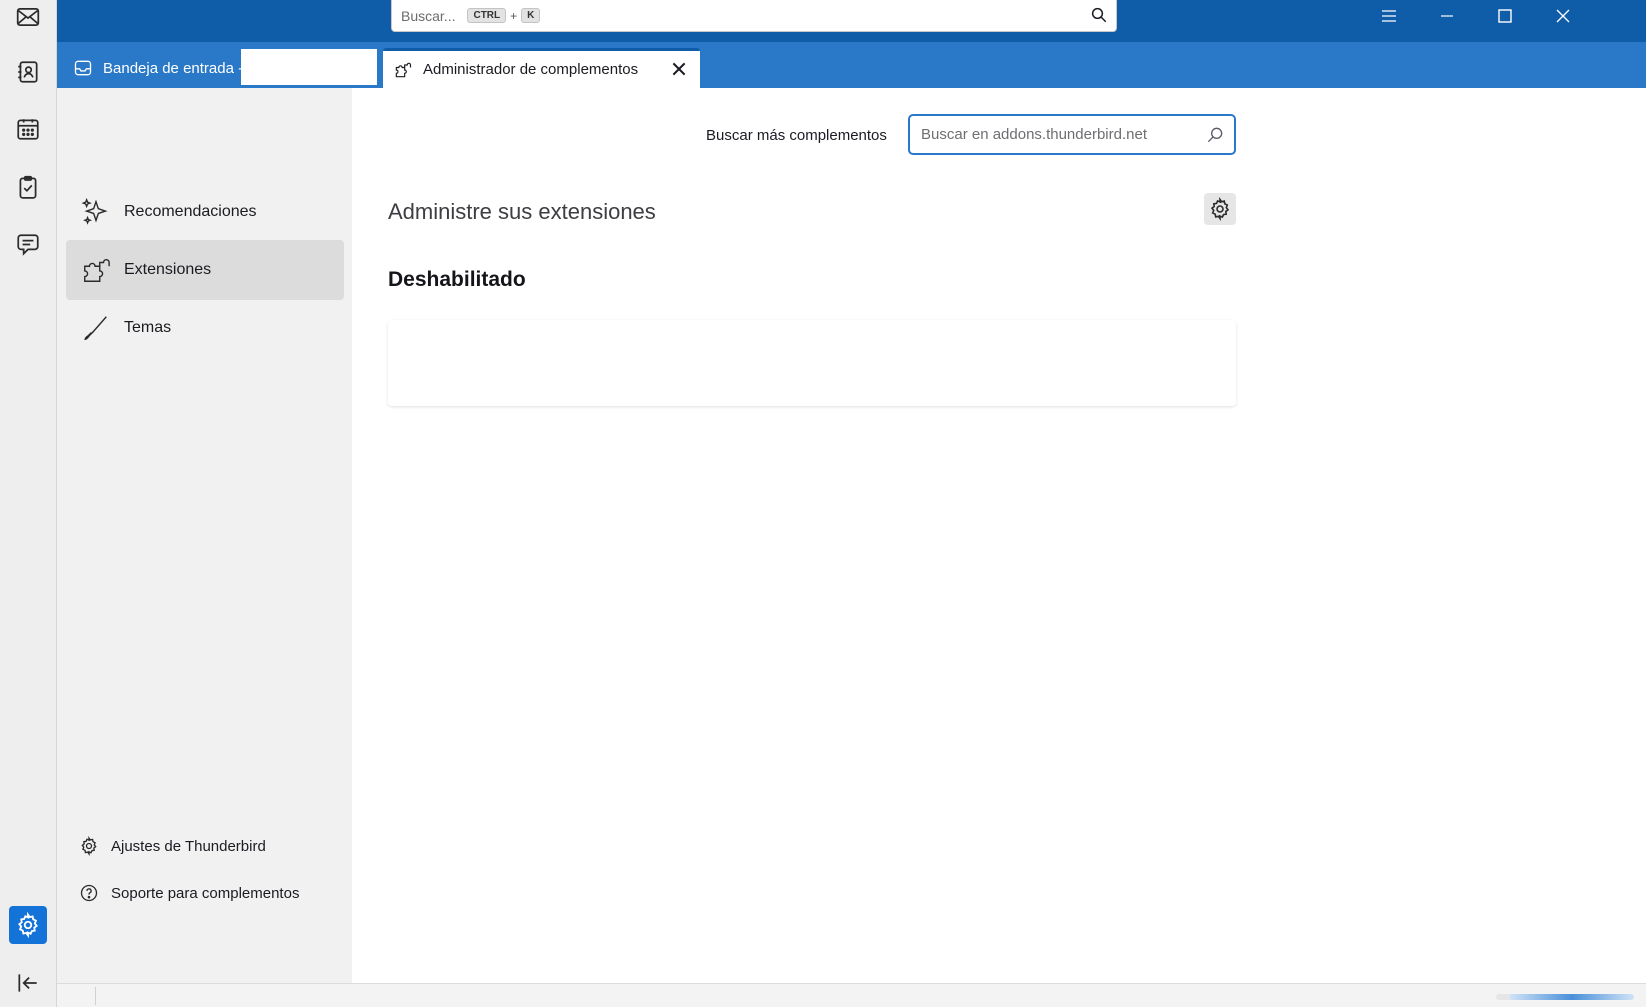 The width and height of the screenshot is (1646, 1007). Describe the element at coordinates (851, 995) in the screenshot. I see `status-bar` at that location.